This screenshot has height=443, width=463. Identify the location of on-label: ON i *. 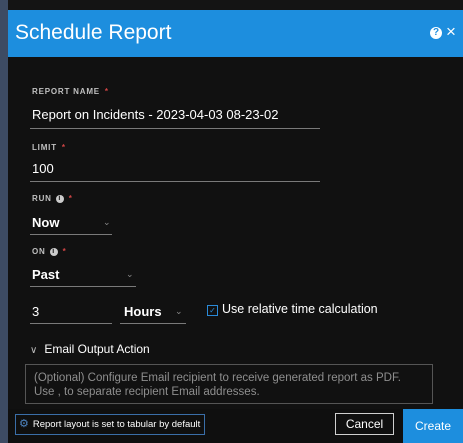
(49, 251).